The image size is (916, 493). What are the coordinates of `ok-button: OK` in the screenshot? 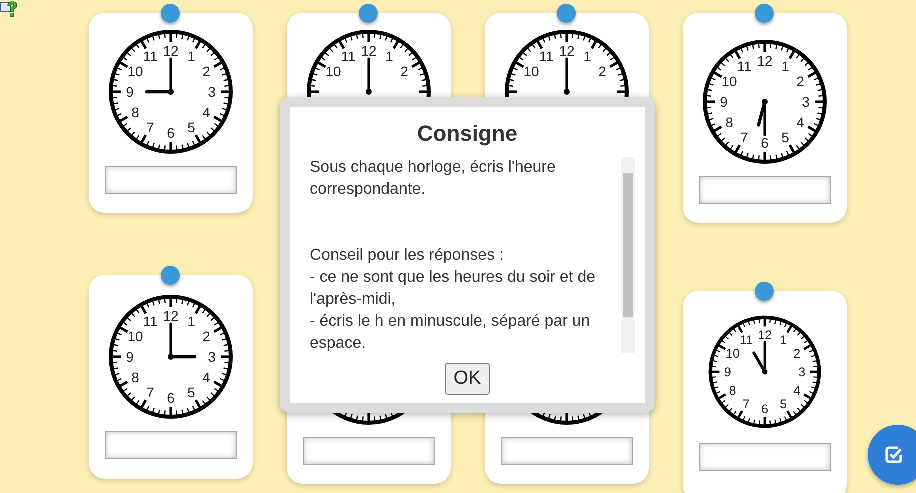 It's located at (467, 379).